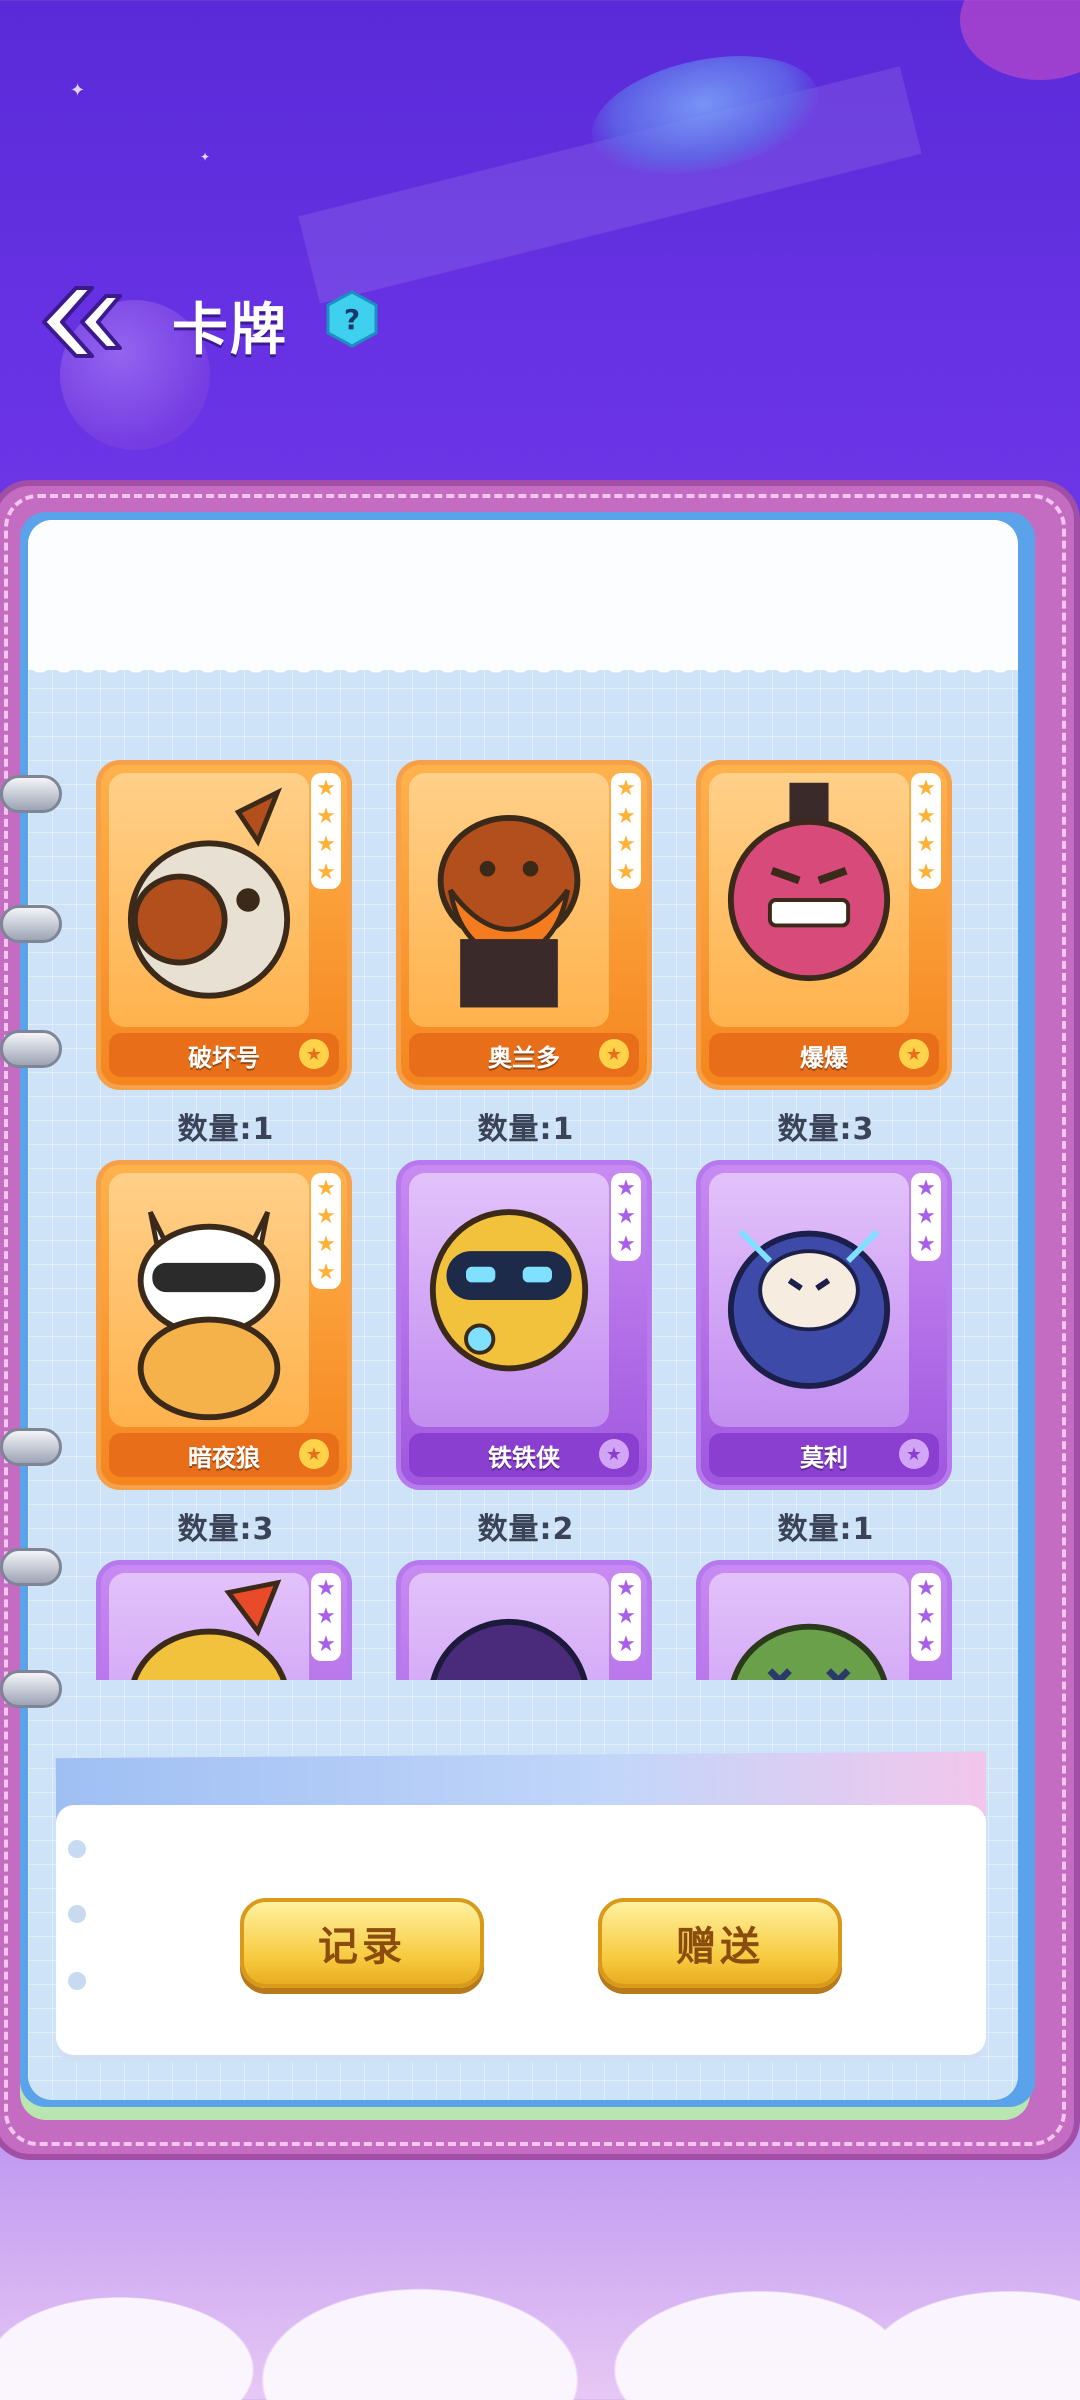 Image resolution: width=1080 pixels, height=2400 pixels. I want to click on card-slot: ★ ★ ★ ★ 爆爆 ★ 数量:3, so click(826, 954).